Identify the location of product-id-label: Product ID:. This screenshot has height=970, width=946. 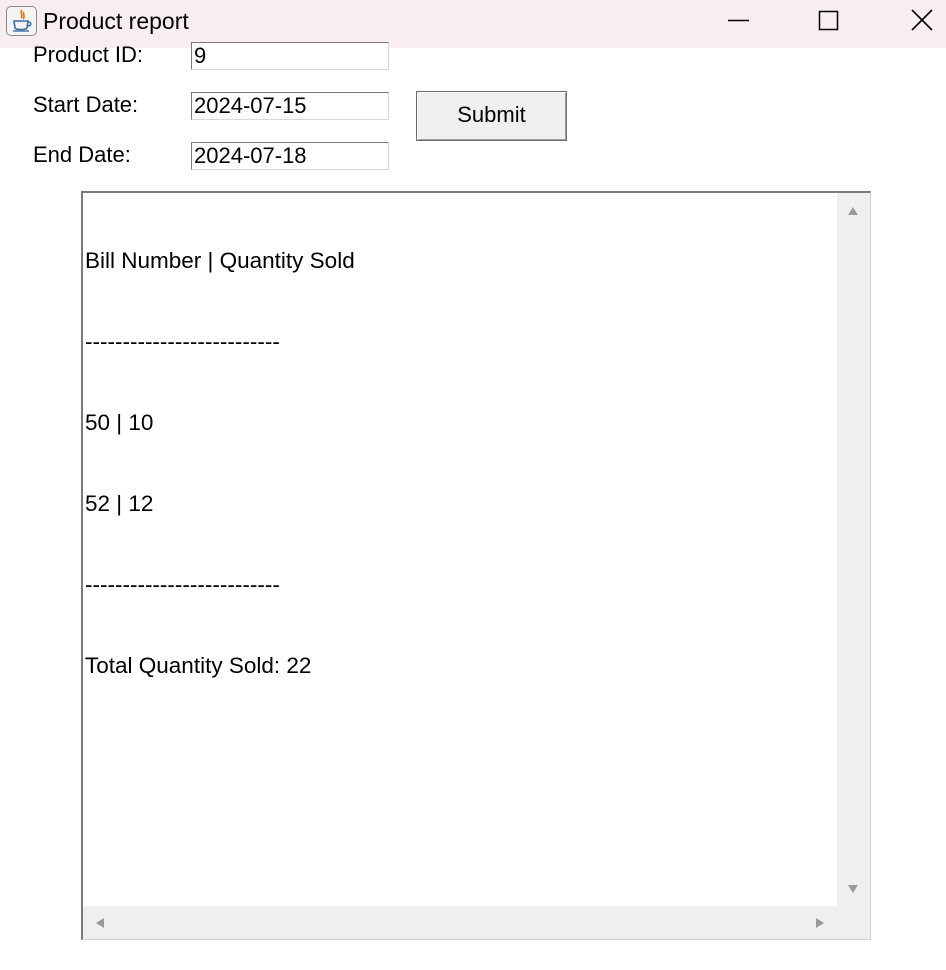
(88, 54).